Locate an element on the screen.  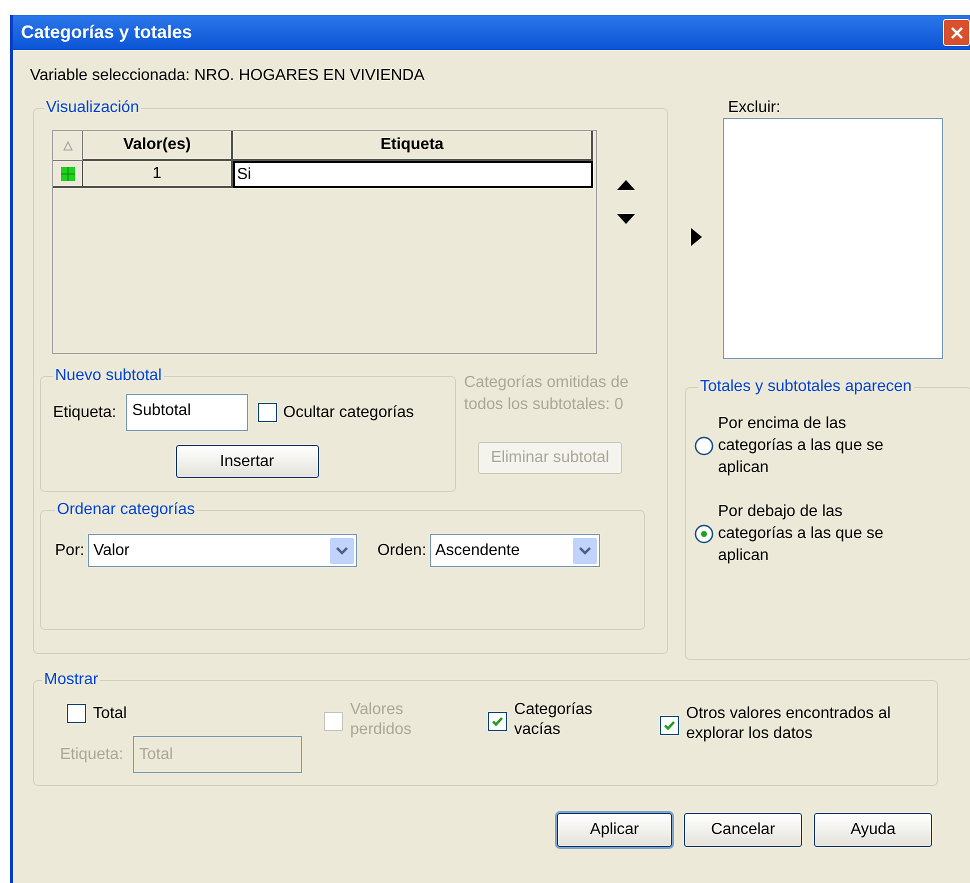
checkbox-label: Ocultar categorías is located at coordinates (348, 412).